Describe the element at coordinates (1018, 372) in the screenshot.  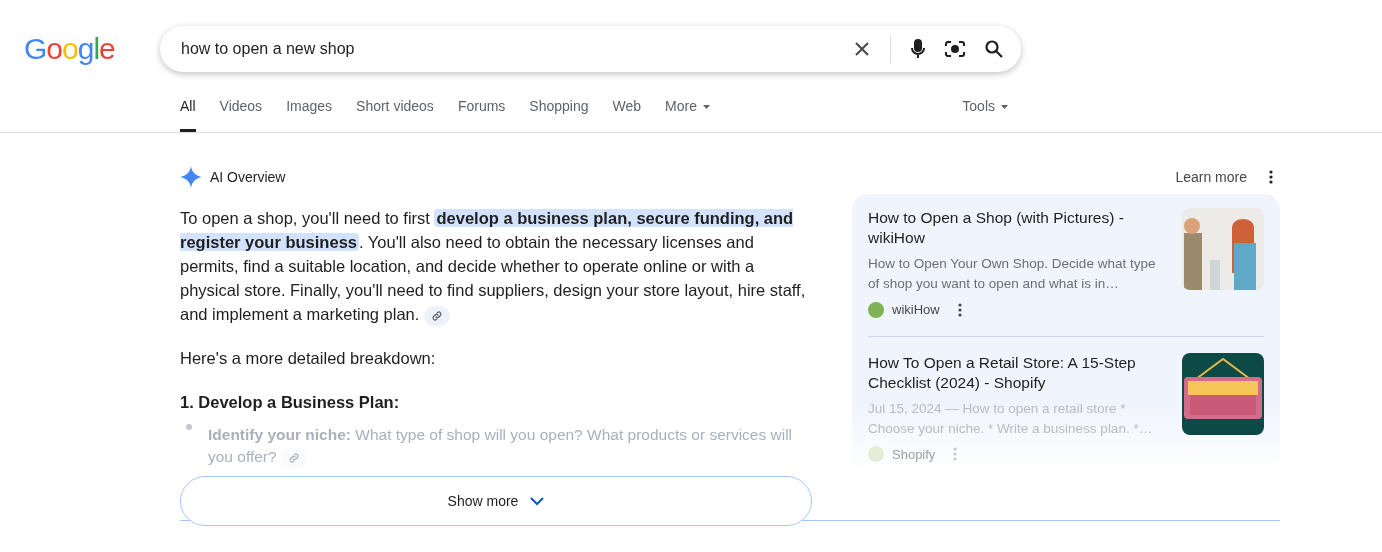
I see `source-title-link: How To Open a Retail Store: A 15-Step Checklist (2024) - Shopify` at that location.